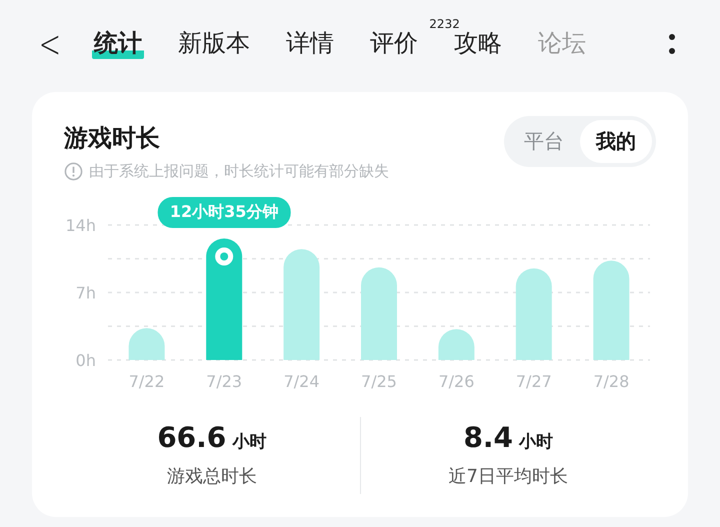 The image size is (720, 527). Describe the element at coordinates (302, 381) in the screenshot. I see `x-axis-label: 7/24` at that location.